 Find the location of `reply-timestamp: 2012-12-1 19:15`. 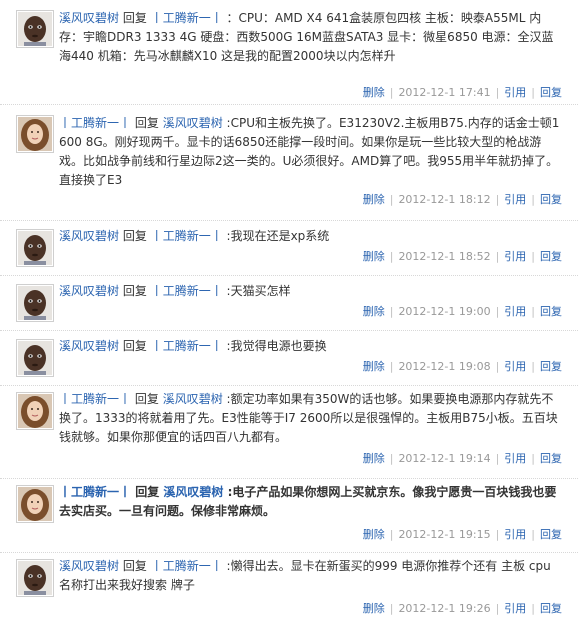

reply-timestamp: 2012-12-1 19:15 is located at coordinates (444, 534).